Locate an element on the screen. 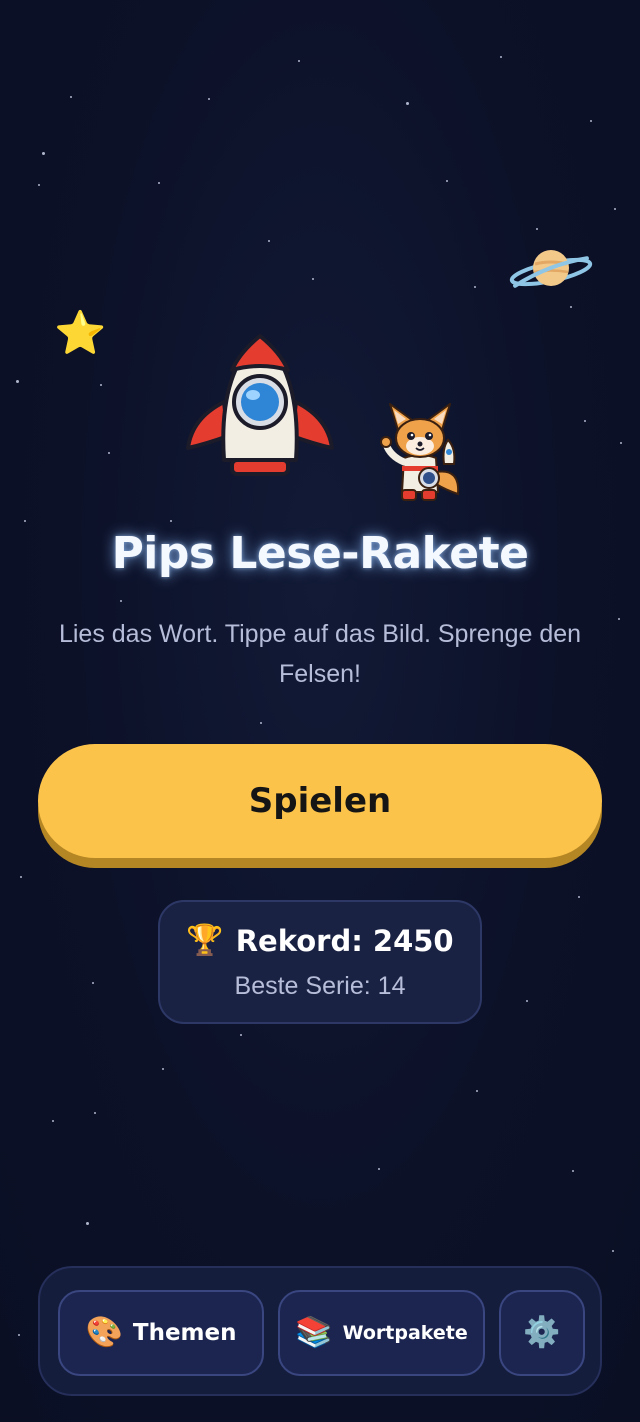 The height and width of the screenshot is (1422, 640). word-packs-label: Wortpakete is located at coordinates (405, 1333).